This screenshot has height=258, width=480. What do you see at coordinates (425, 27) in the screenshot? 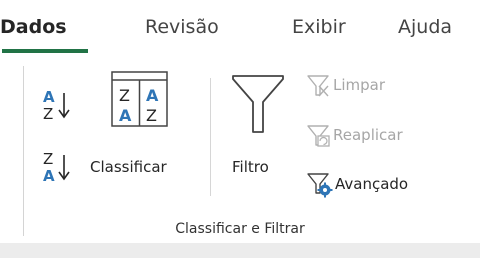
I see `tab-ajuda: Ajuda` at bounding box center [425, 27].